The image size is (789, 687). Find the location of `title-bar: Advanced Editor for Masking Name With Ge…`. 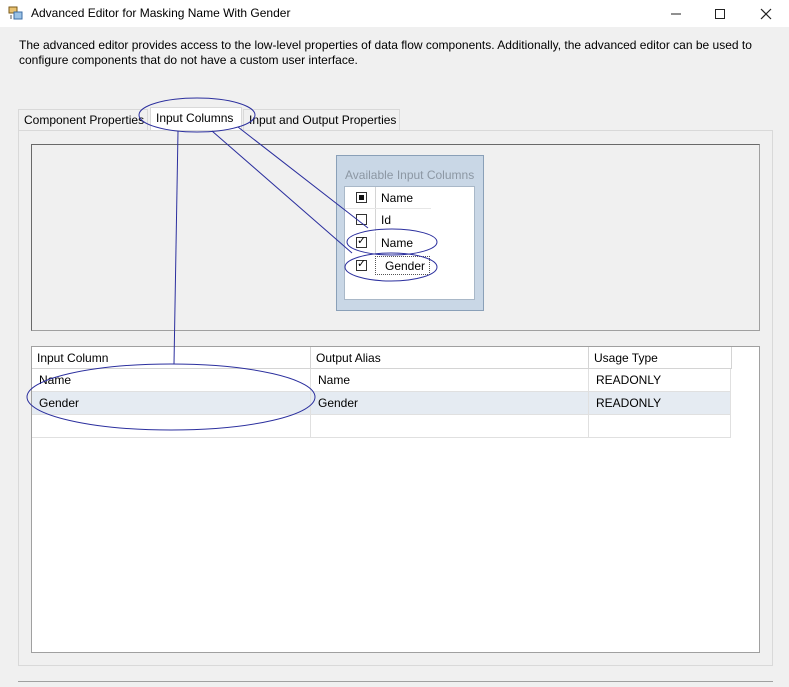

title-bar: Advanced Editor for Masking Name With Ge… is located at coordinates (394, 13).